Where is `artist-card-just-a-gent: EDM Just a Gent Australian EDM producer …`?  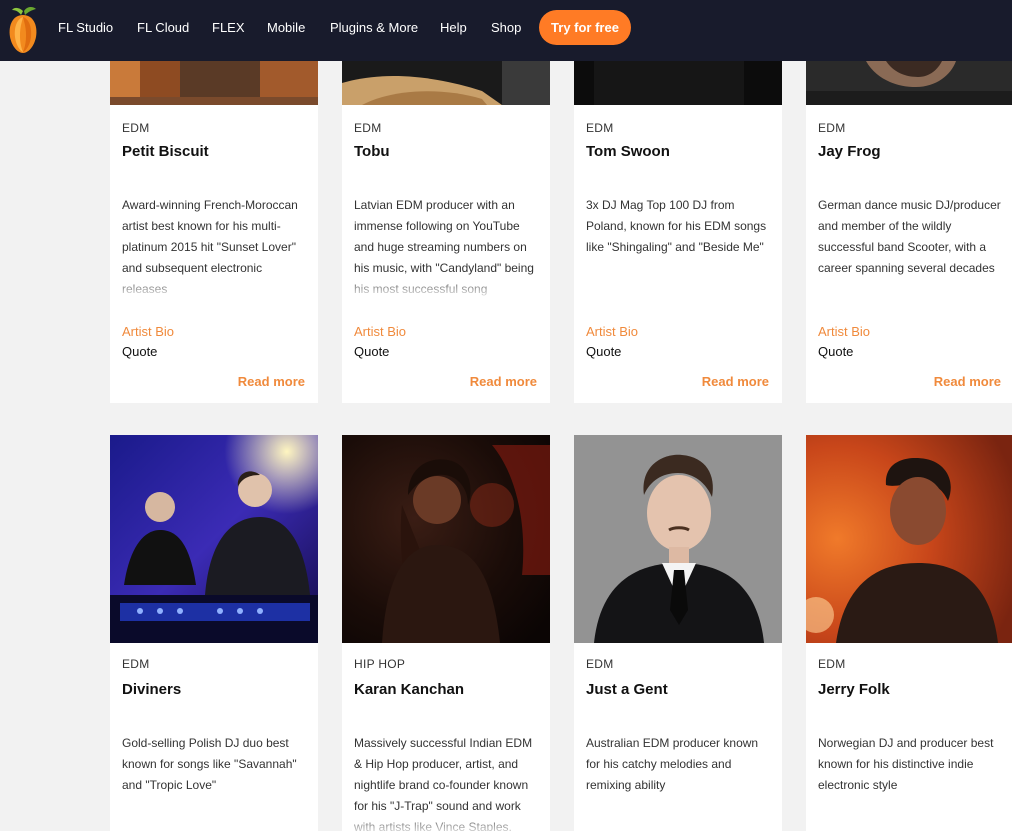
artist-card-just-a-gent: EDM Just a Gent Australian EDM producer … is located at coordinates (678, 633).